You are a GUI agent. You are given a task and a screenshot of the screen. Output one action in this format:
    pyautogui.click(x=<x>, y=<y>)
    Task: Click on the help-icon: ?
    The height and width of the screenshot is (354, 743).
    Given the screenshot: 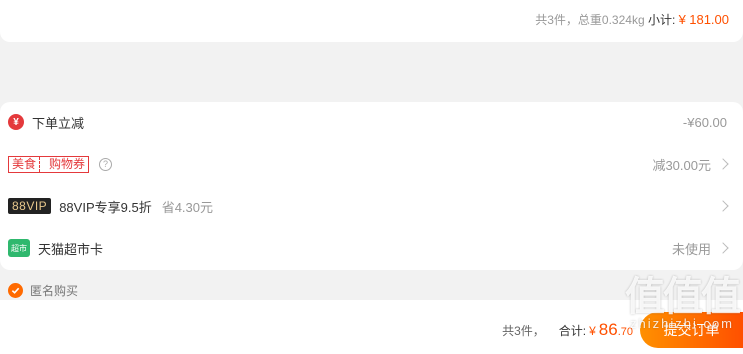 What is the action you would take?
    pyautogui.click(x=106, y=164)
    